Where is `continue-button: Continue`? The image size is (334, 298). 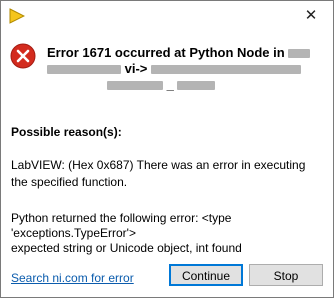 continue-button: Continue is located at coordinates (206, 275).